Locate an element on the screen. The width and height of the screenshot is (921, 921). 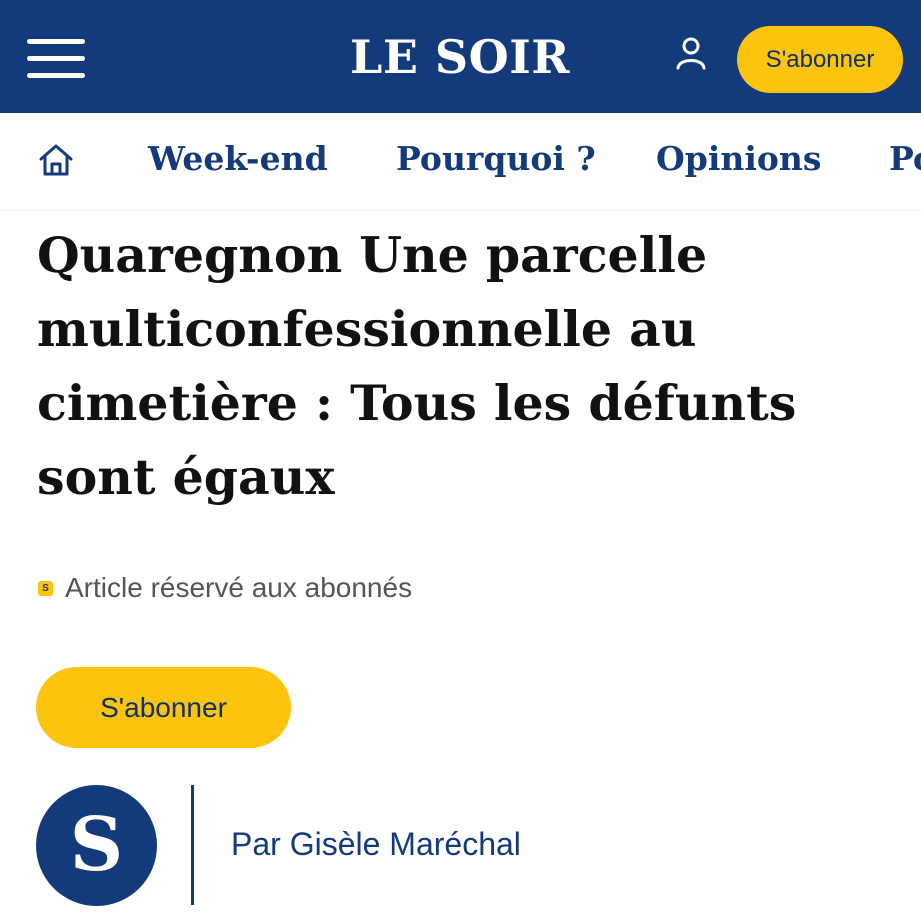
top-header: LE SOIR S'abonner is located at coordinates (460, 56).